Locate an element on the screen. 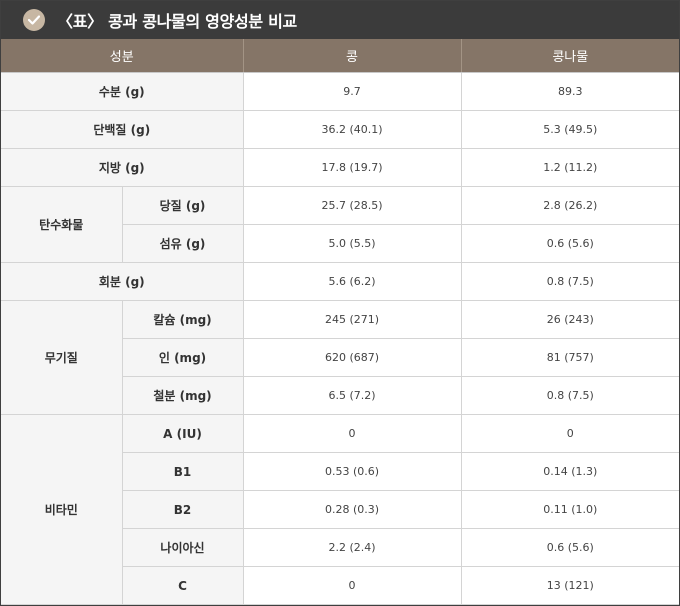  table-row: 탄수화물 당질 (g) 25.7 (28.5) 2.8 (26.2) is located at coordinates (340, 224).